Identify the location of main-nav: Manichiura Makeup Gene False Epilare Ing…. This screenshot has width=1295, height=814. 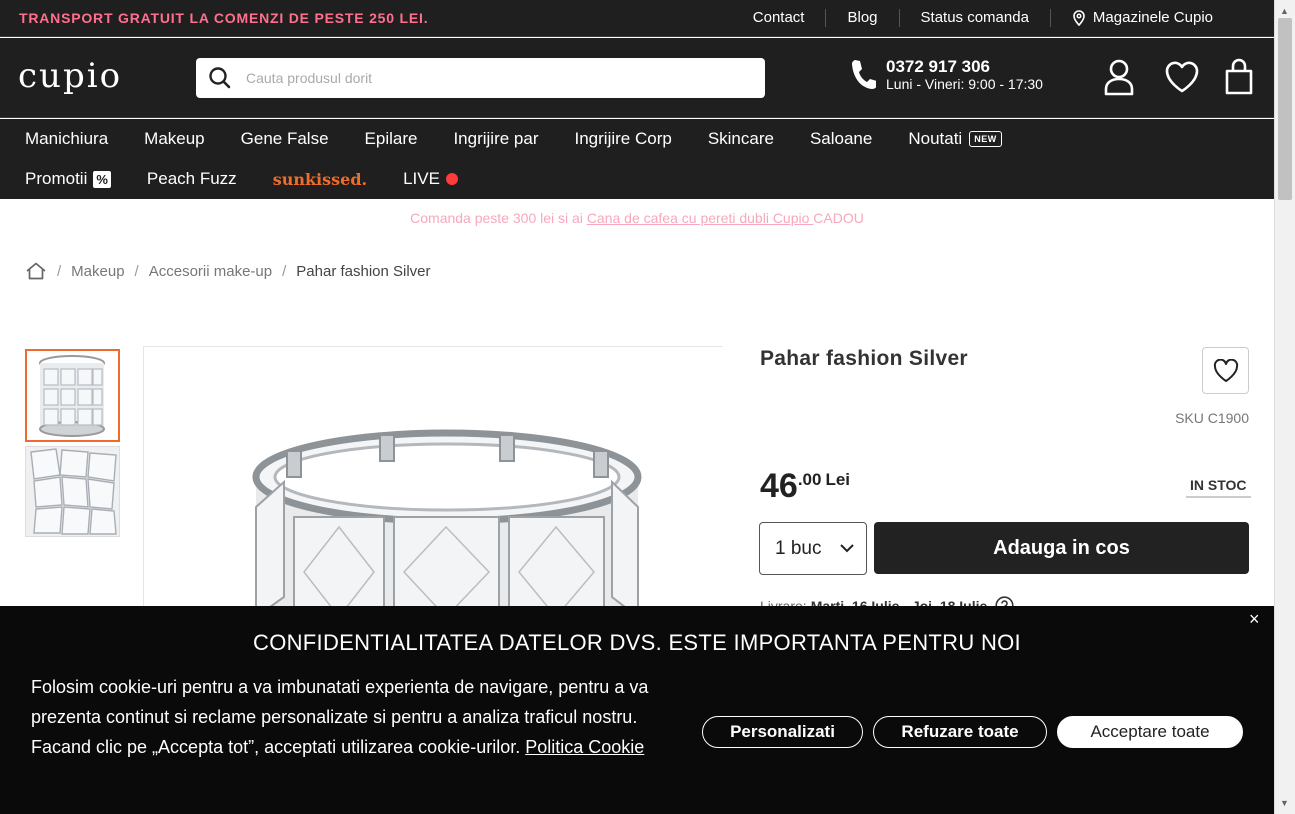
(637, 159).